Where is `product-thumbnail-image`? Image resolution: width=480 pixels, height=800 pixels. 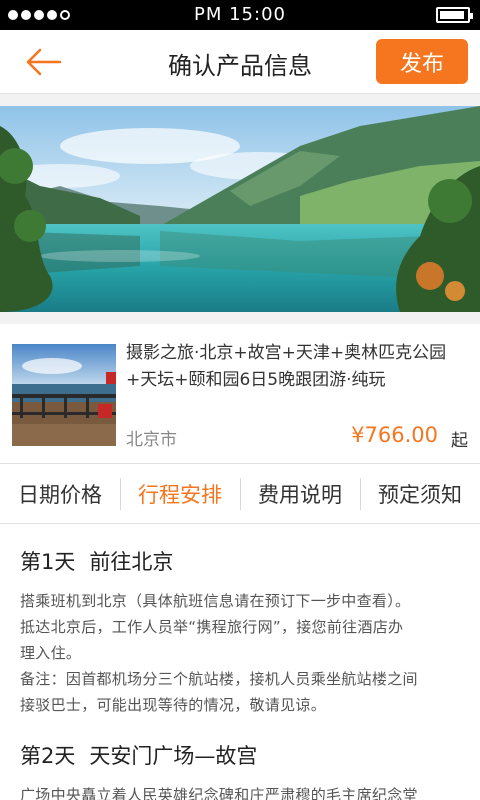 product-thumbnail-image is located at coordinates (64, 395).